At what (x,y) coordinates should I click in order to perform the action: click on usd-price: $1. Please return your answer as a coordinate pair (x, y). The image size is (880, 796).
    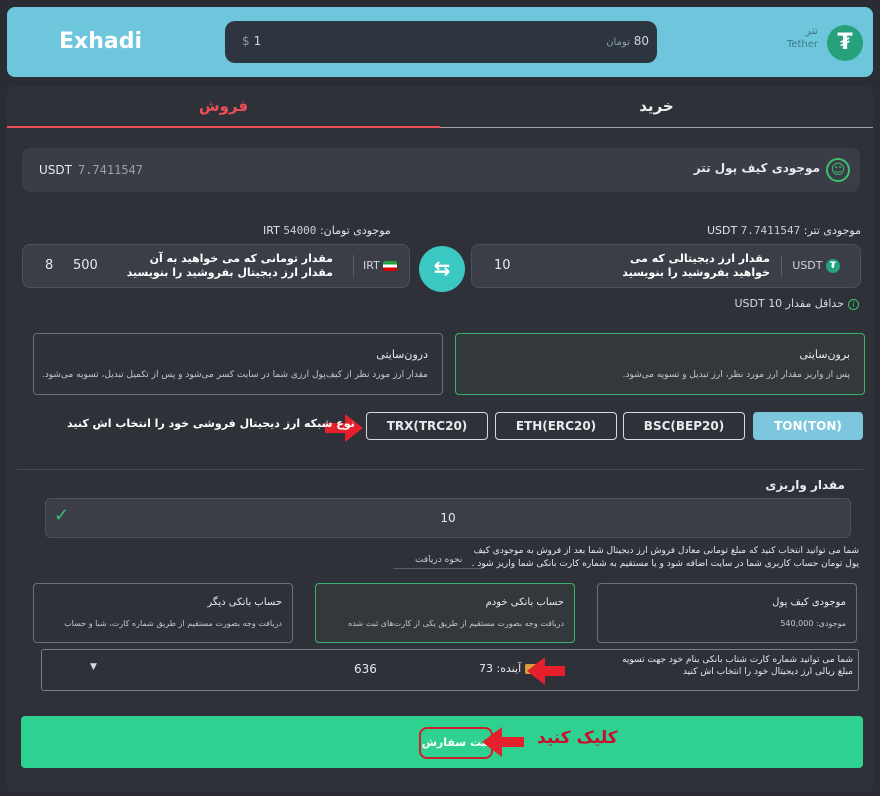
    Looking at the image, I should click on (252, 41).